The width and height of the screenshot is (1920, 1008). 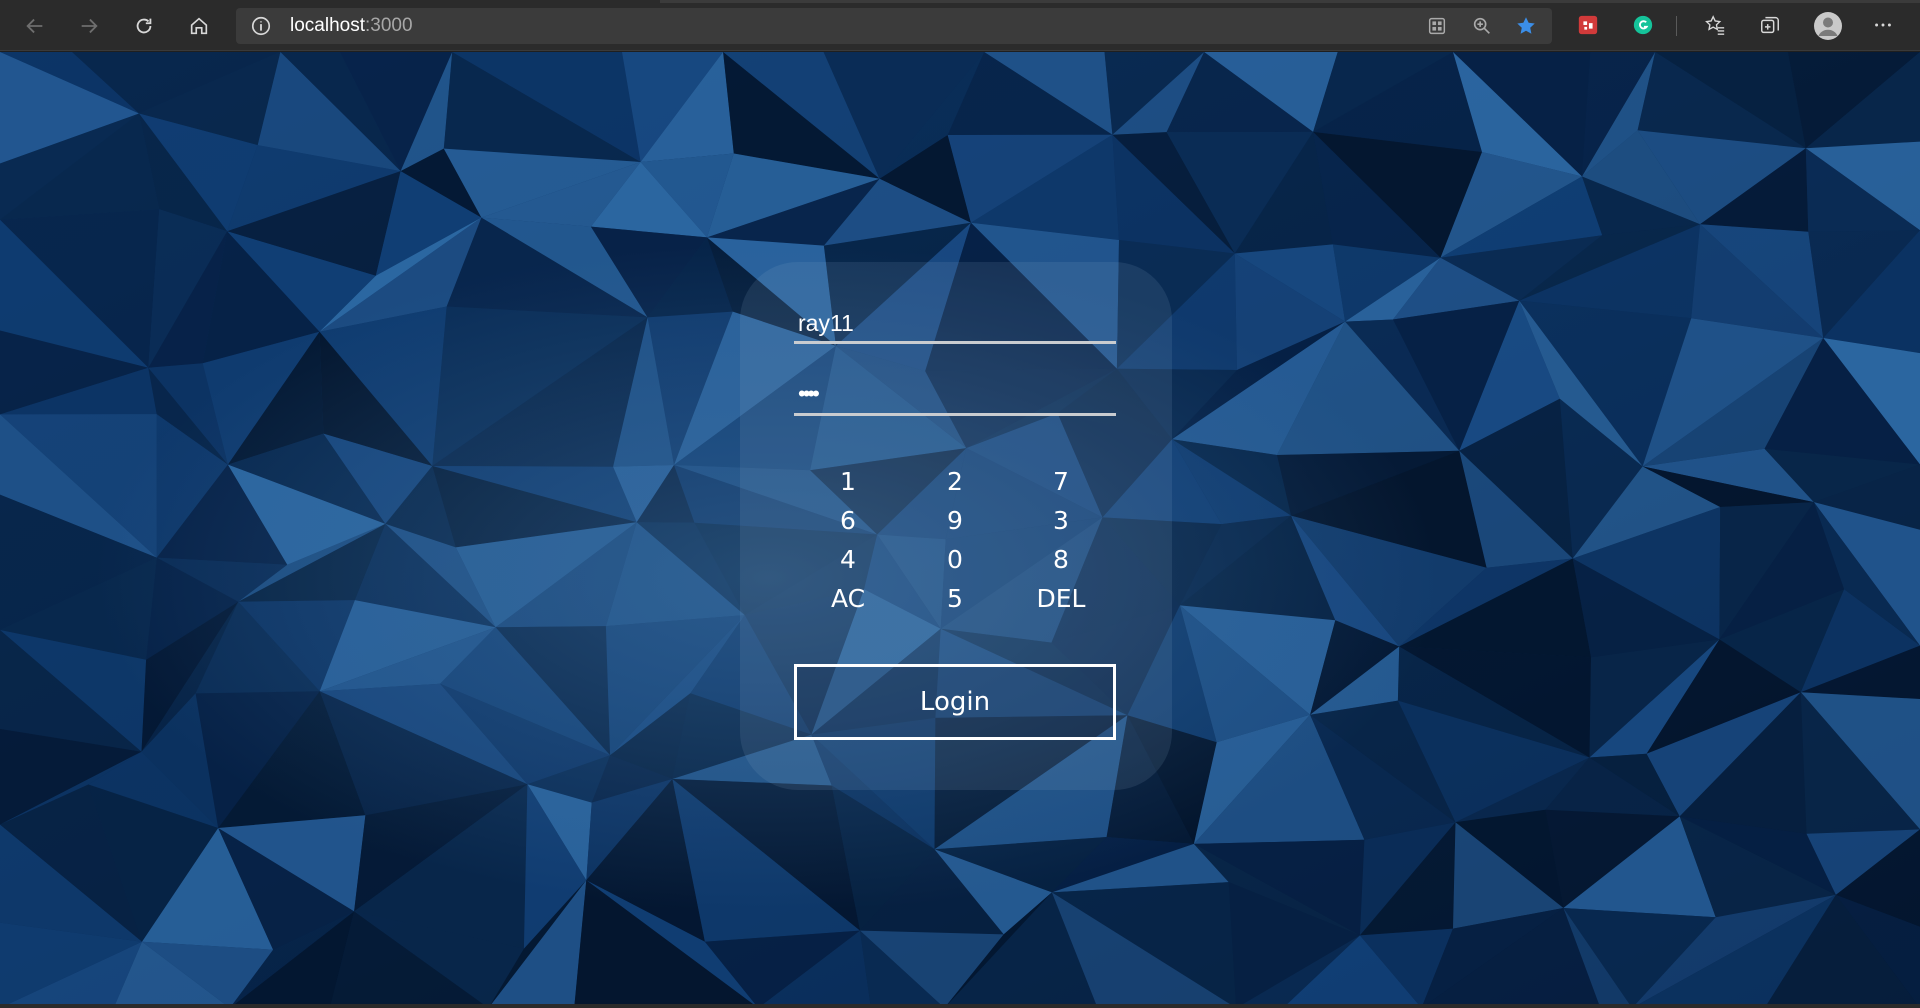 I want to click on profile-avatar-icon, so click(x=1828, y=26).